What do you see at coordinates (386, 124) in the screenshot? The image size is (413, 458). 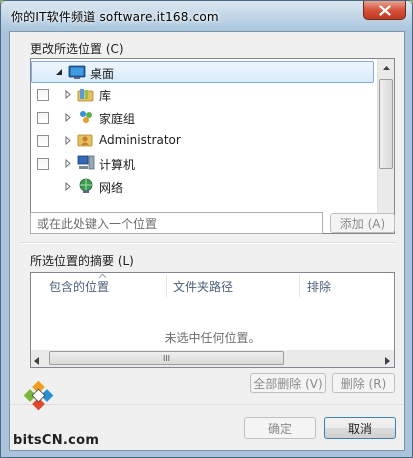 I see `scroll-thumb` at bounding box center [386, 124].